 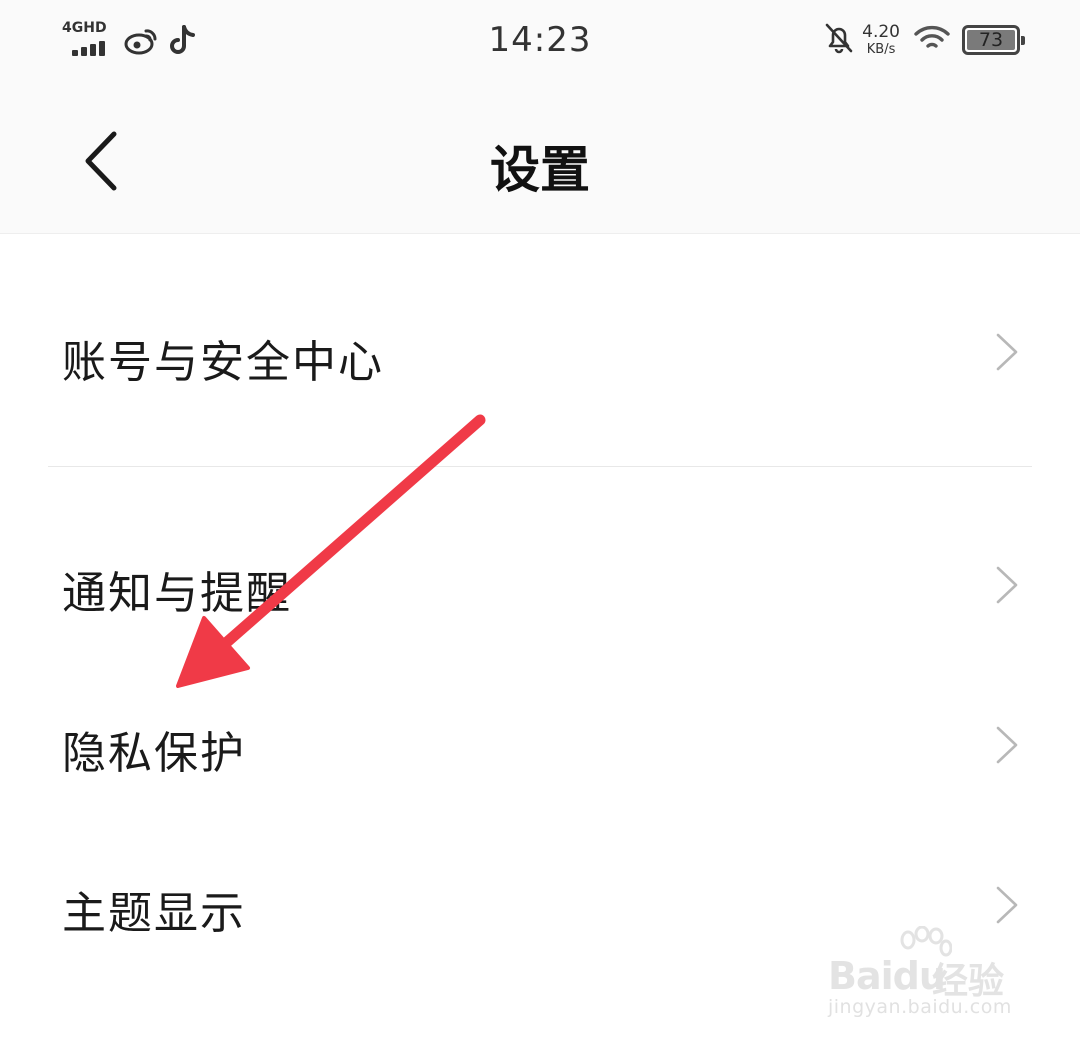 What do you see at coordinates (154, 913) in the screenshot?
I see `settings-item-label: 主题显示` at bounding box center [154, 913].